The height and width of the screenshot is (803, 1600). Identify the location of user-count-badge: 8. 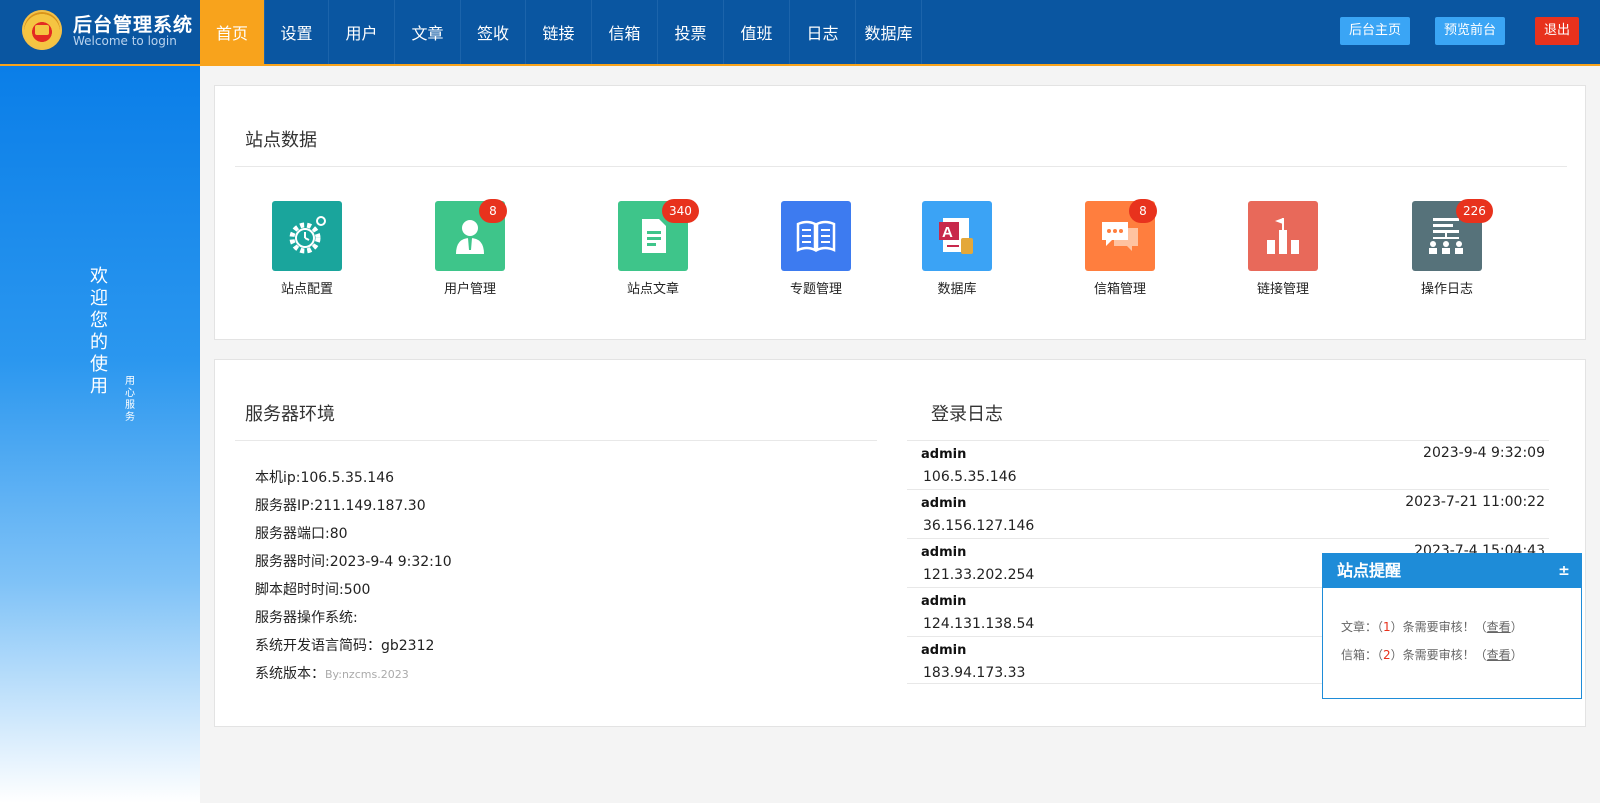
(493, 211).